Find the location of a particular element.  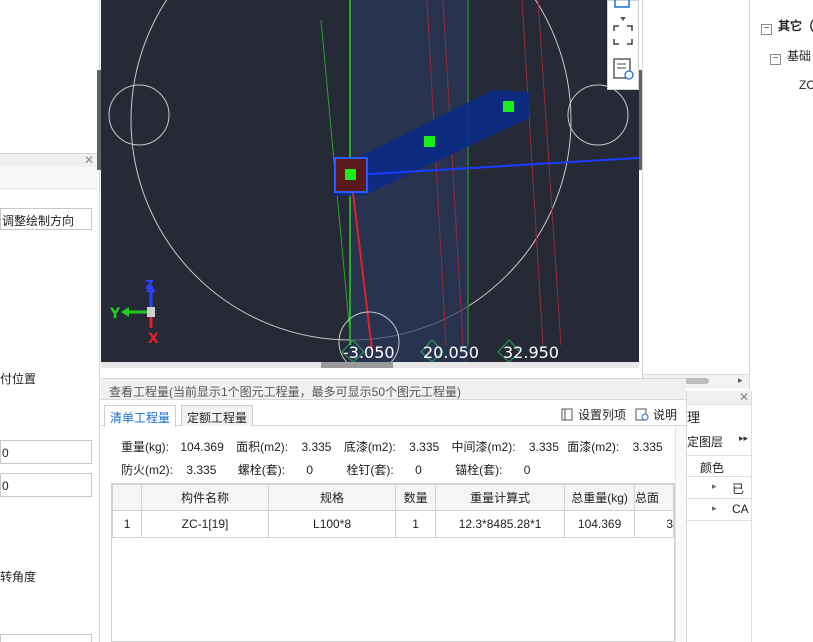

viewport-toolbar is located at coordinates (623, 45).